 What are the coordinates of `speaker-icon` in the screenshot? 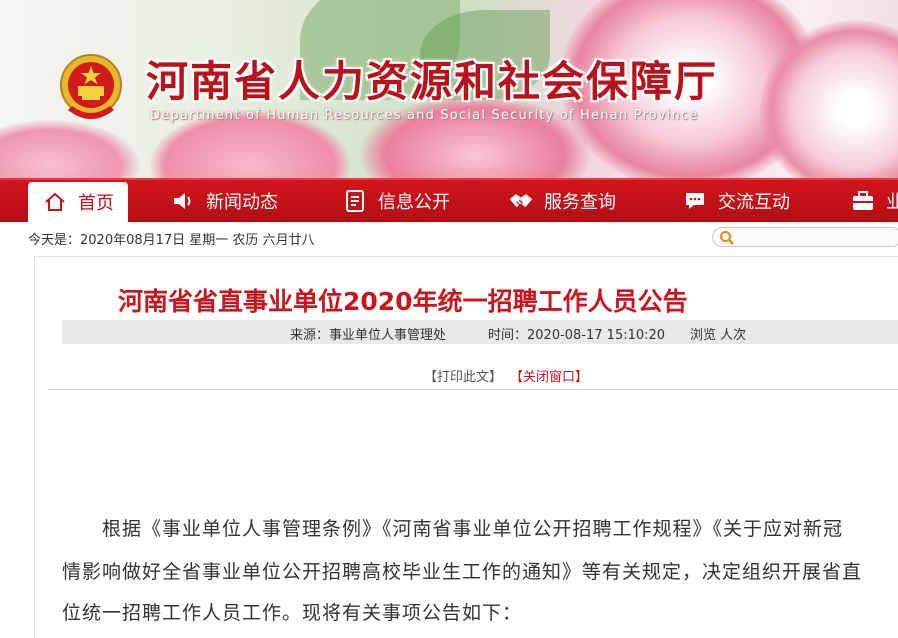 It's located at (183, 201).